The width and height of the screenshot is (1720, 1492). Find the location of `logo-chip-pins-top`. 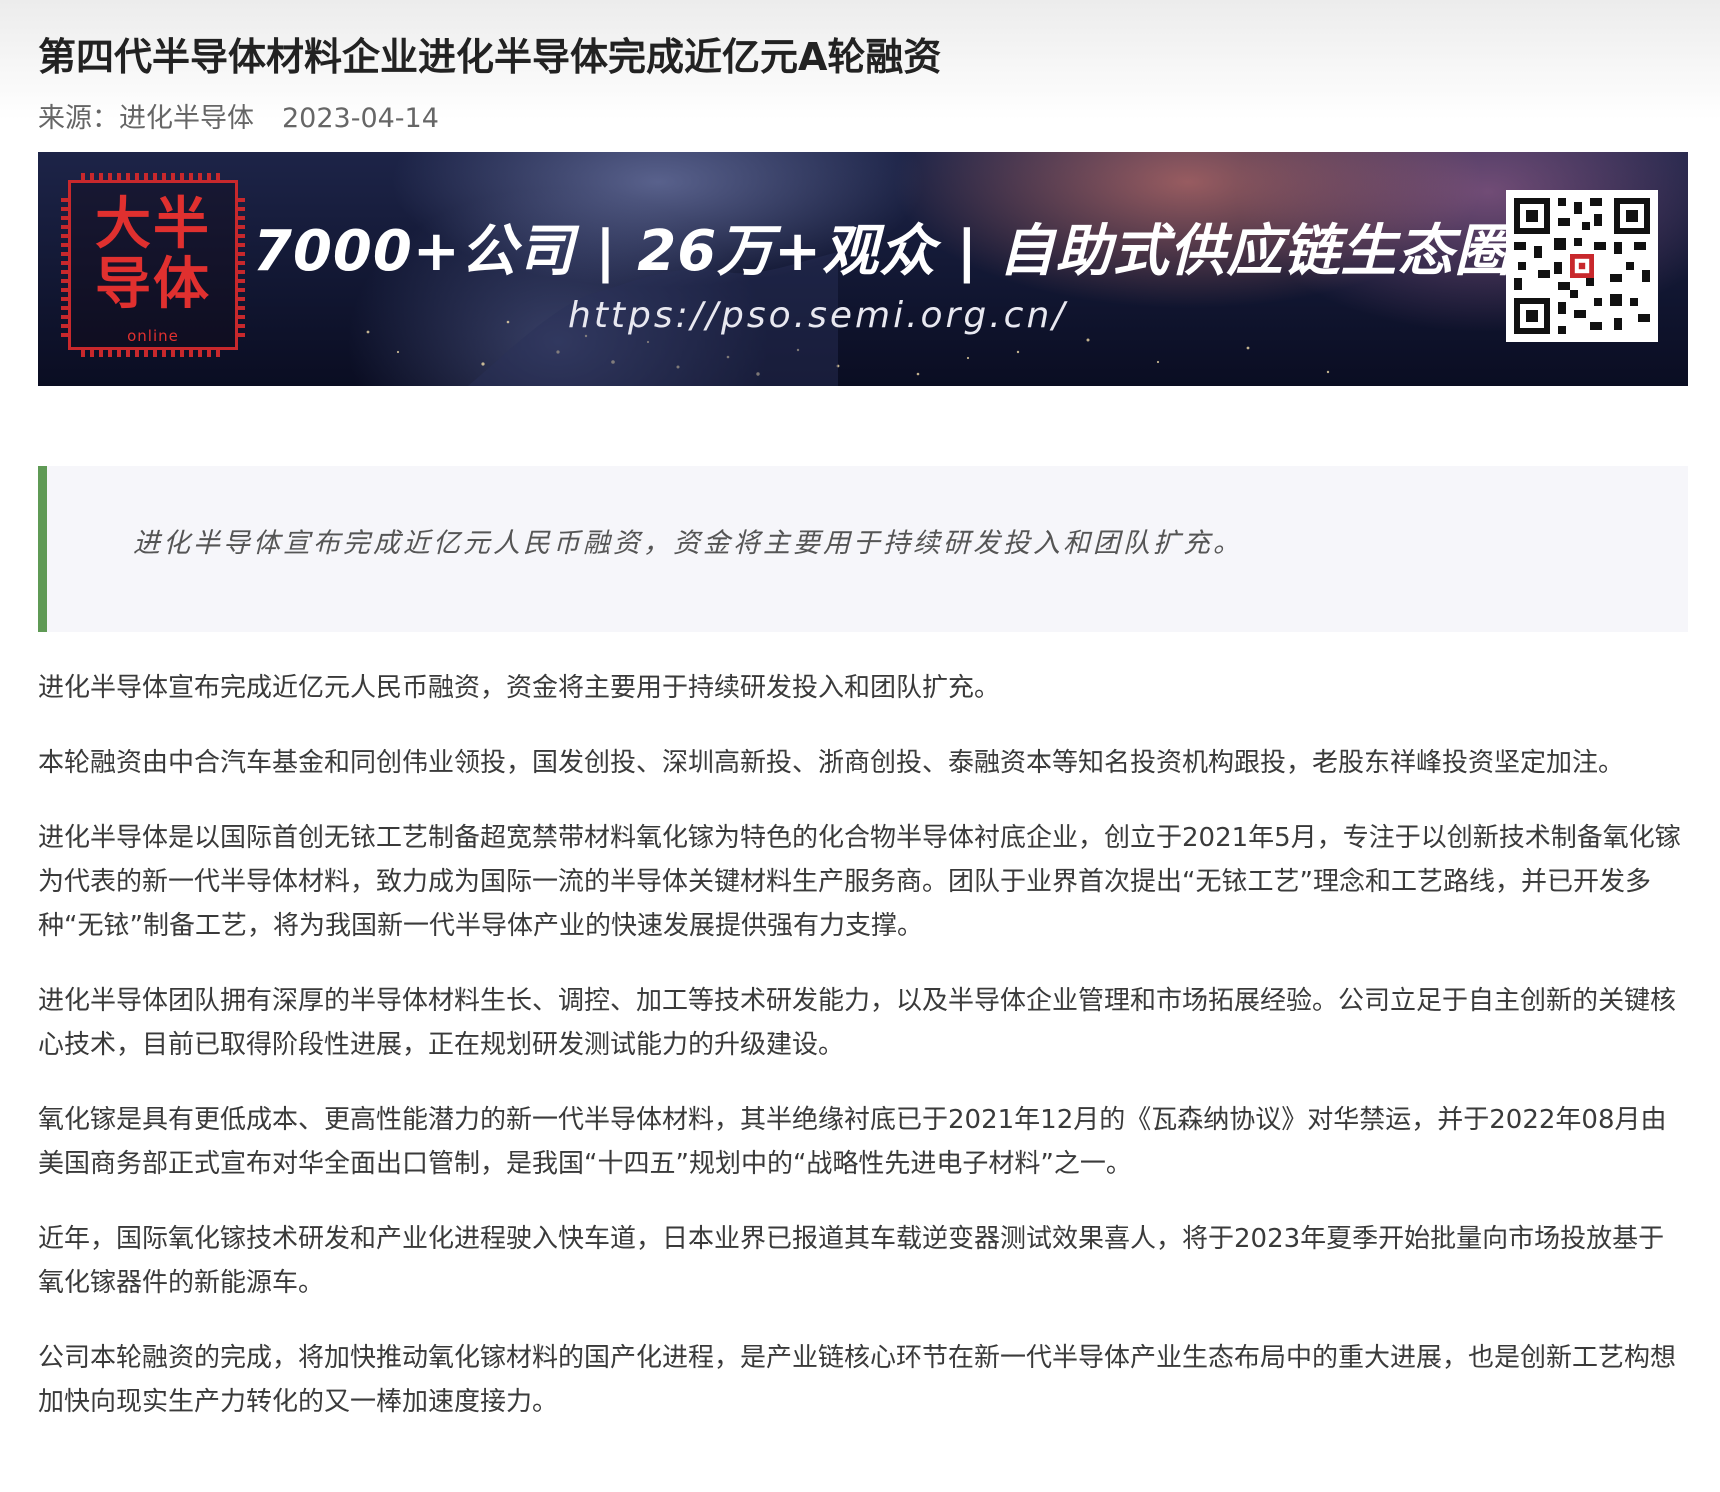

logo-chip-pins-top is located at coordinates (153, 176).